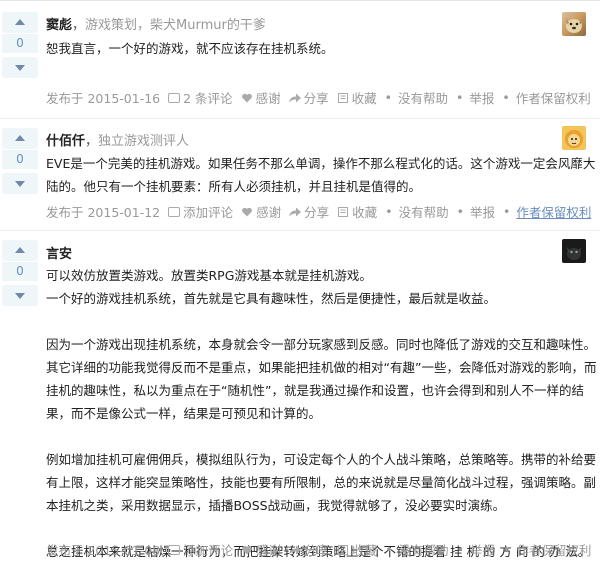  What do you see at coordinates (103, 97) in the screenshot?
I see `publish-date: 发布于 2015-01-16` at bounding box center [103, 97].